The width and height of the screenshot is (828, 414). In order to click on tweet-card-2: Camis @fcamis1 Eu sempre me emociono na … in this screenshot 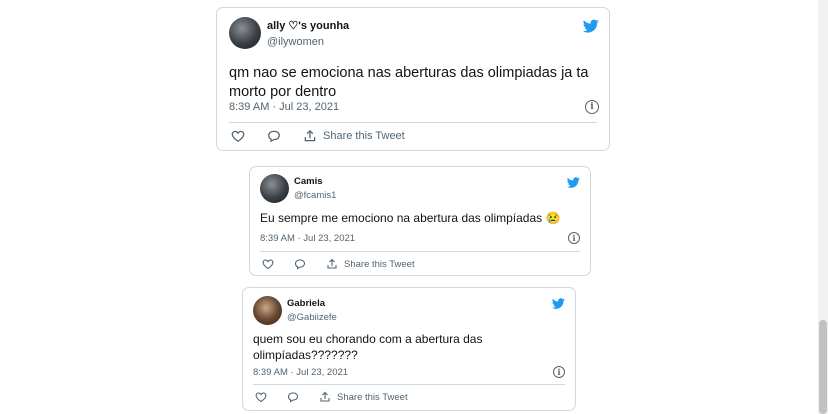, I will do `click(420, 221)`.